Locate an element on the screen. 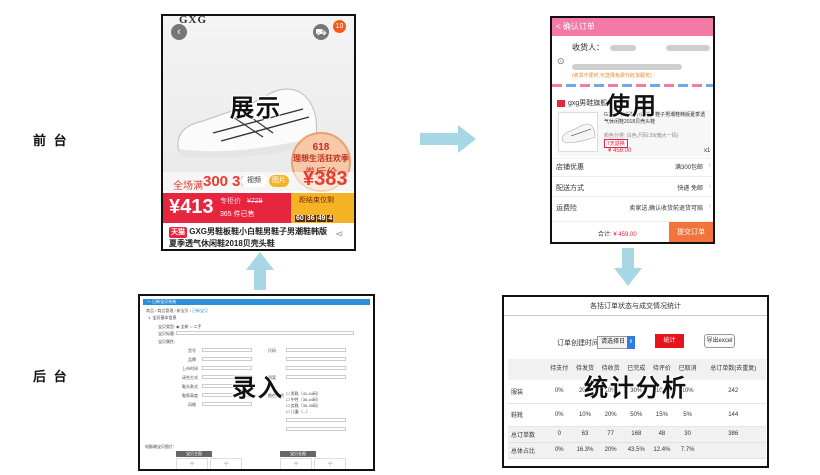 The height and width of the screenshot is (475, 820). size-label: 尺码 is located at coordinates (272, 350).